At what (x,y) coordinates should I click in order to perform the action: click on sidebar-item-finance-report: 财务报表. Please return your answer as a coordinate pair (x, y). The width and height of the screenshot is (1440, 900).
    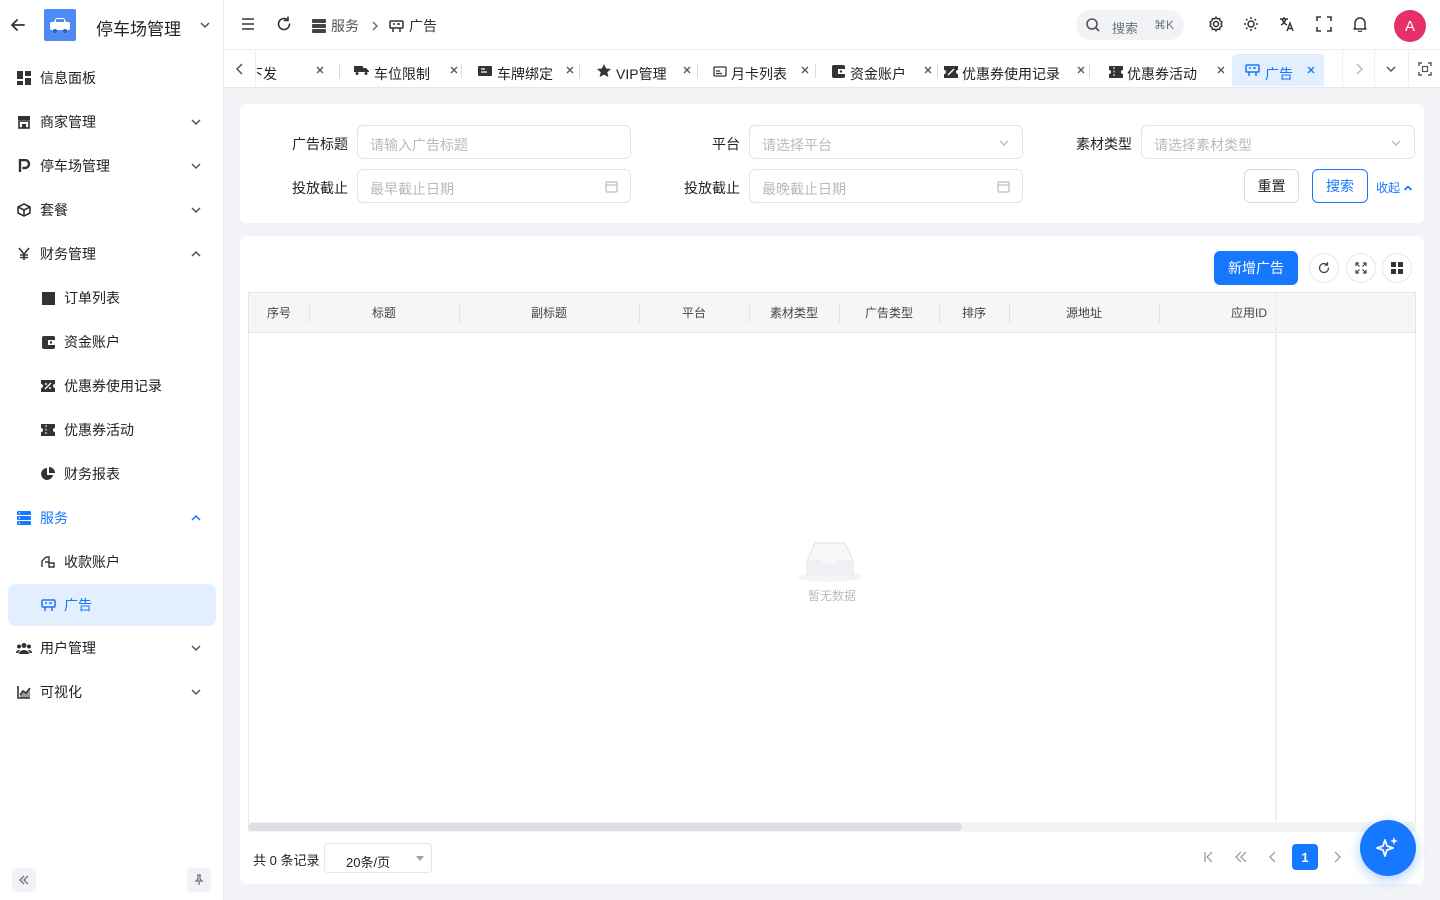
    Looking at the image, I should click on (112, 474).